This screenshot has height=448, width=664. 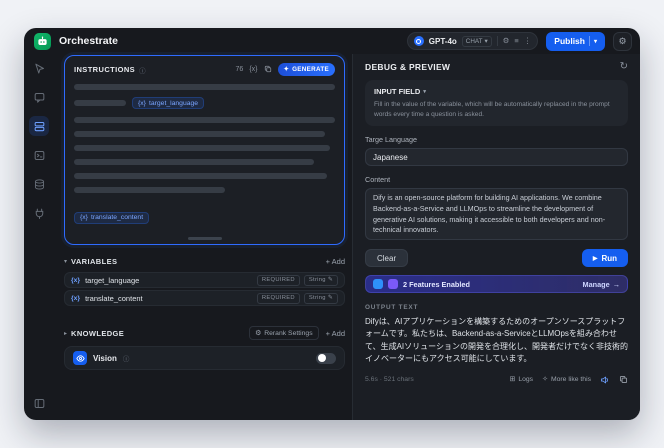 I want to click on add-knowledge-button: + Add, so click(x=335, y=333).